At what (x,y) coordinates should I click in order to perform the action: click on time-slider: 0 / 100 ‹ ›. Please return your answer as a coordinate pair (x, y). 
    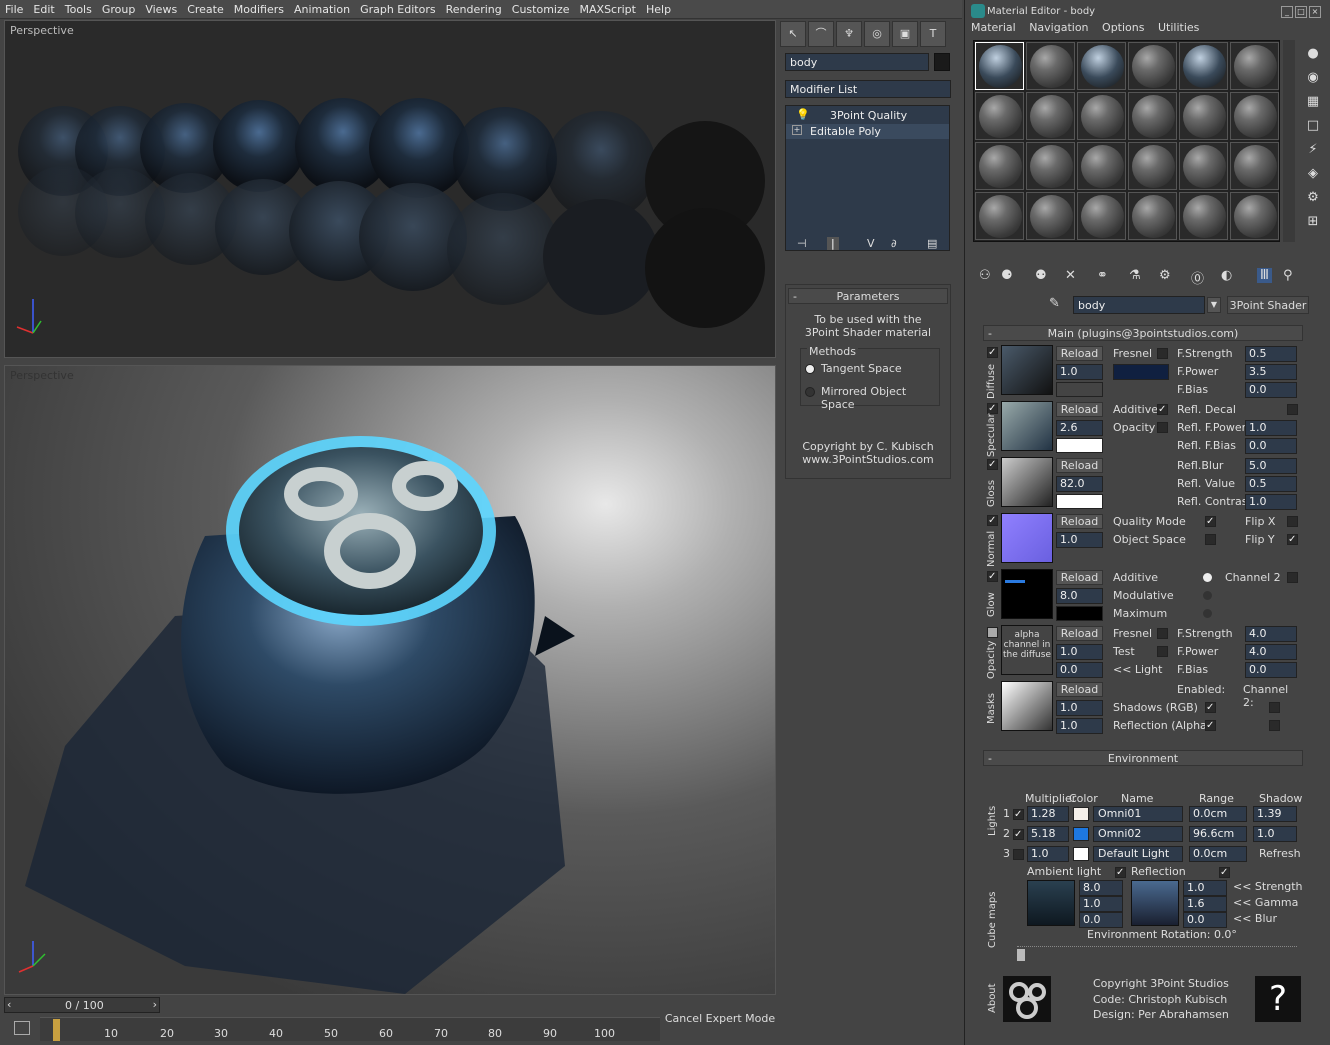
    Looking at the image, I should click on (82, 1005).